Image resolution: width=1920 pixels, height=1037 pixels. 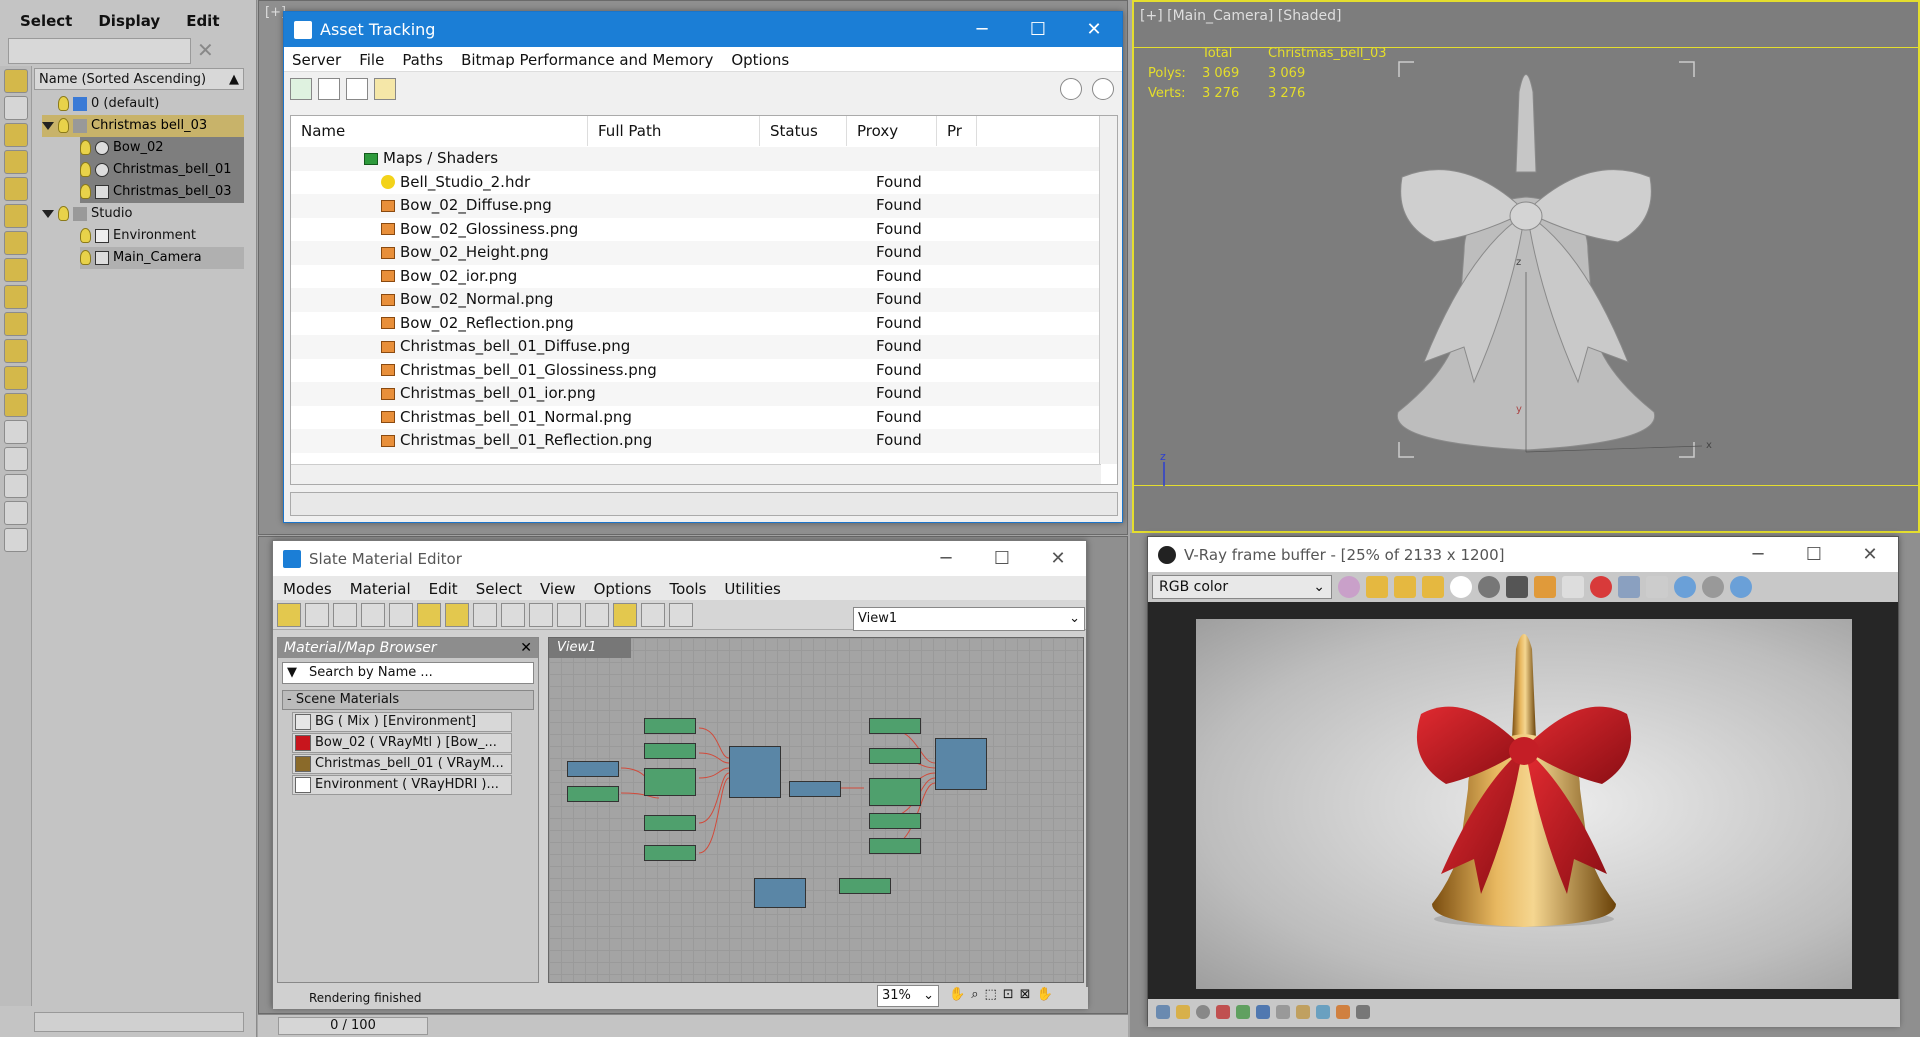 What do you see at coordinates (162, 192) in the screenshot?
I see `tree-item: Christmas_bell_03` at bounding box center [162, 192].